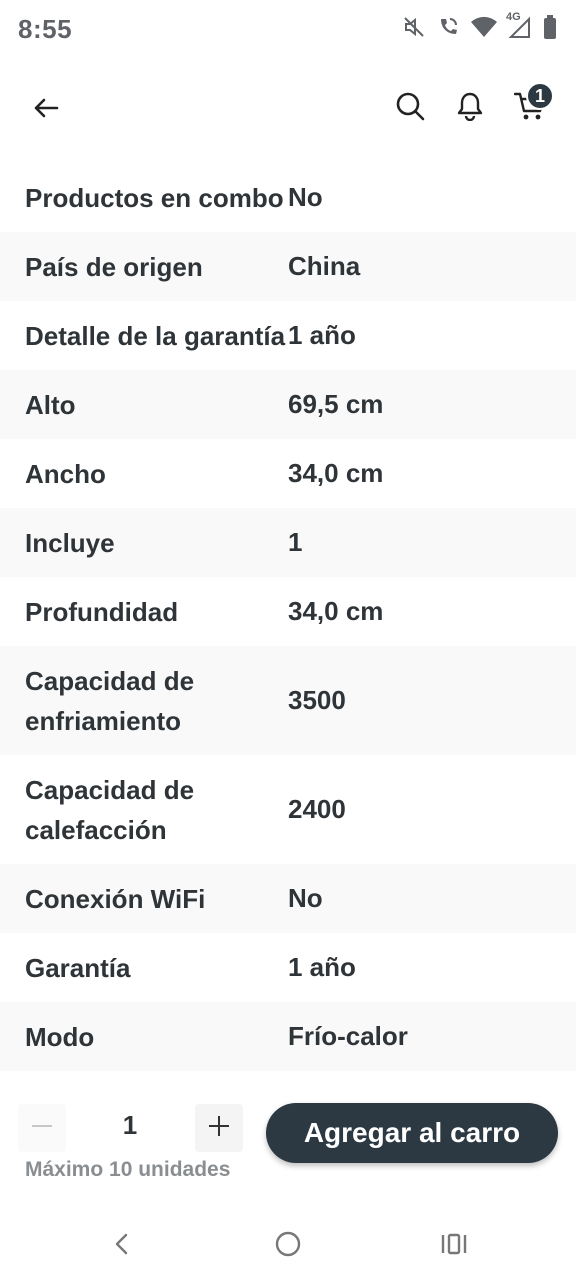 The image size is (576, 1280). I want to click on spec-label: Incluye, so click(70, 542).